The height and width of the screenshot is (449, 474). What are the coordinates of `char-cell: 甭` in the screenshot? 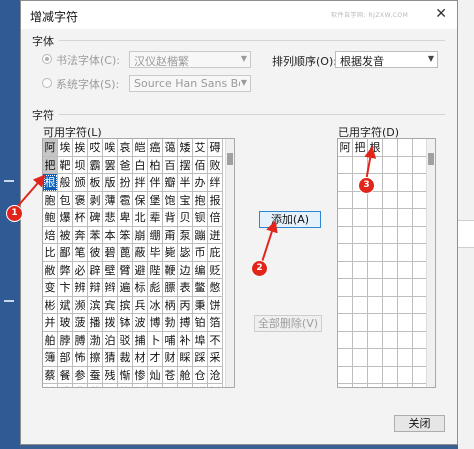 It's located at (170, 235).